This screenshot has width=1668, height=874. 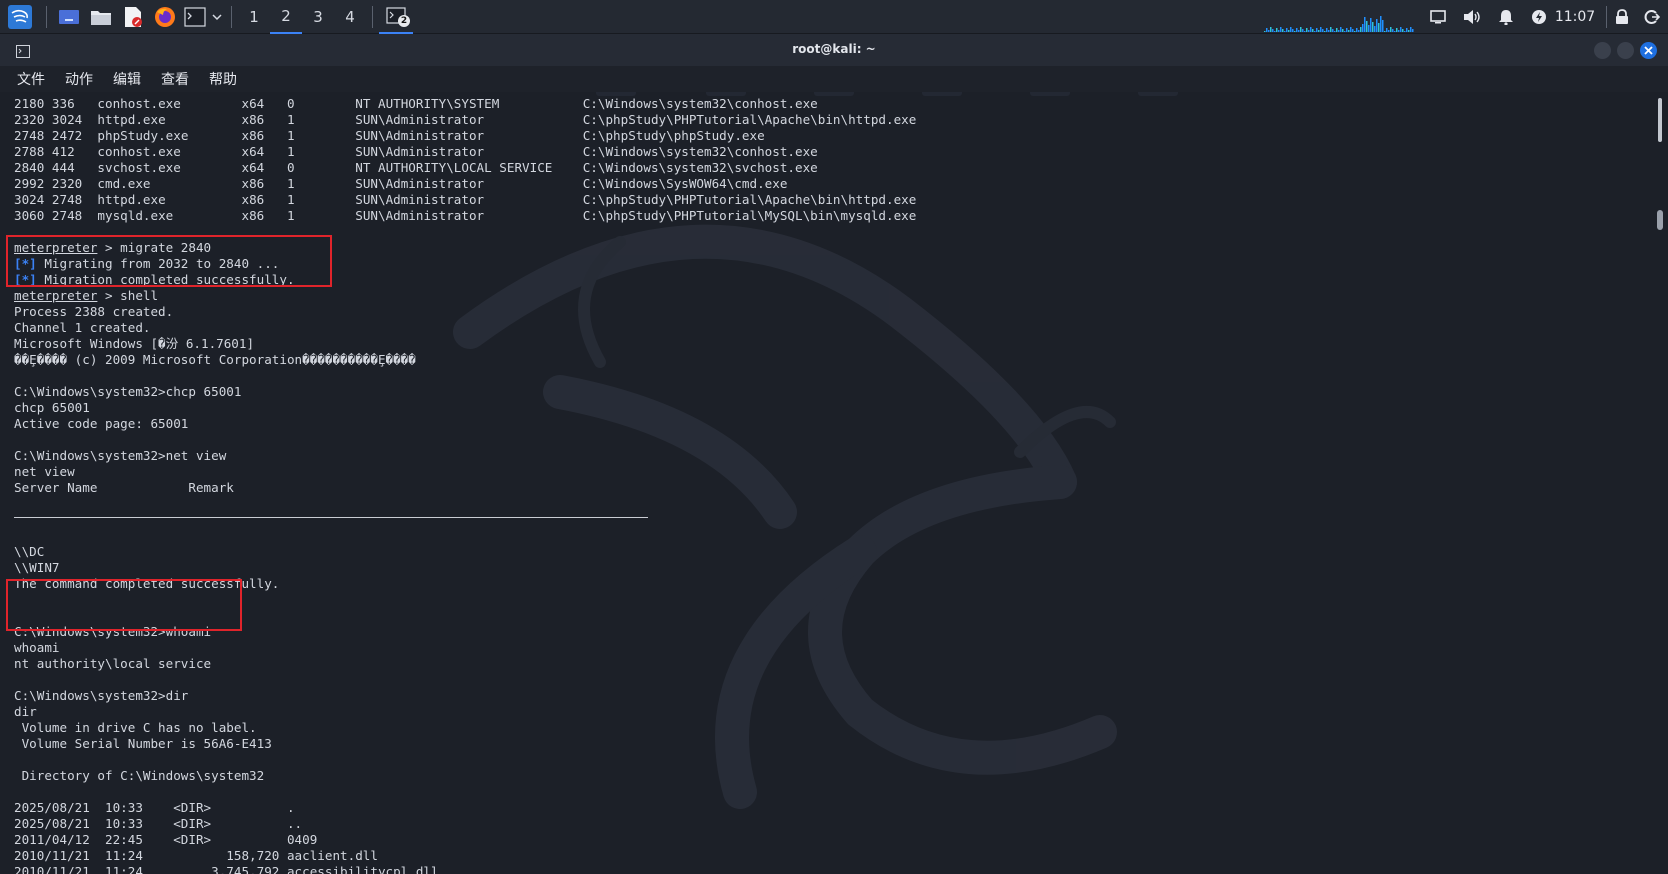 I want to click on line-text: Active code page: 65001, so click(x=101, y=423).